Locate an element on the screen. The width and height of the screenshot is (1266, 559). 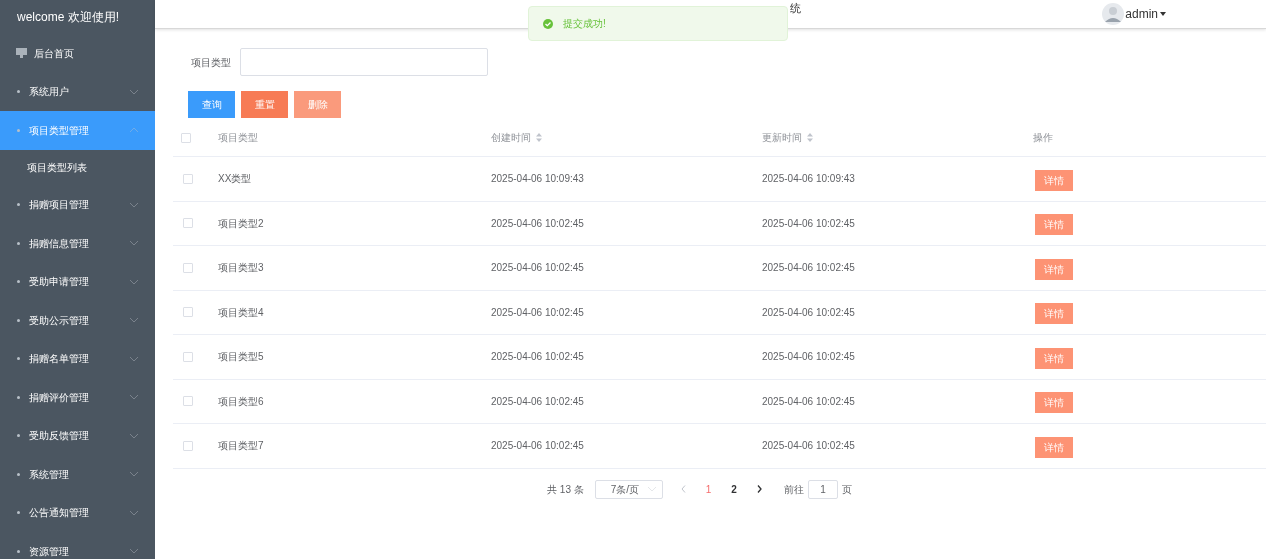
sidebar-item: 捐赠信息管理 is located at coordinates (77, 243).